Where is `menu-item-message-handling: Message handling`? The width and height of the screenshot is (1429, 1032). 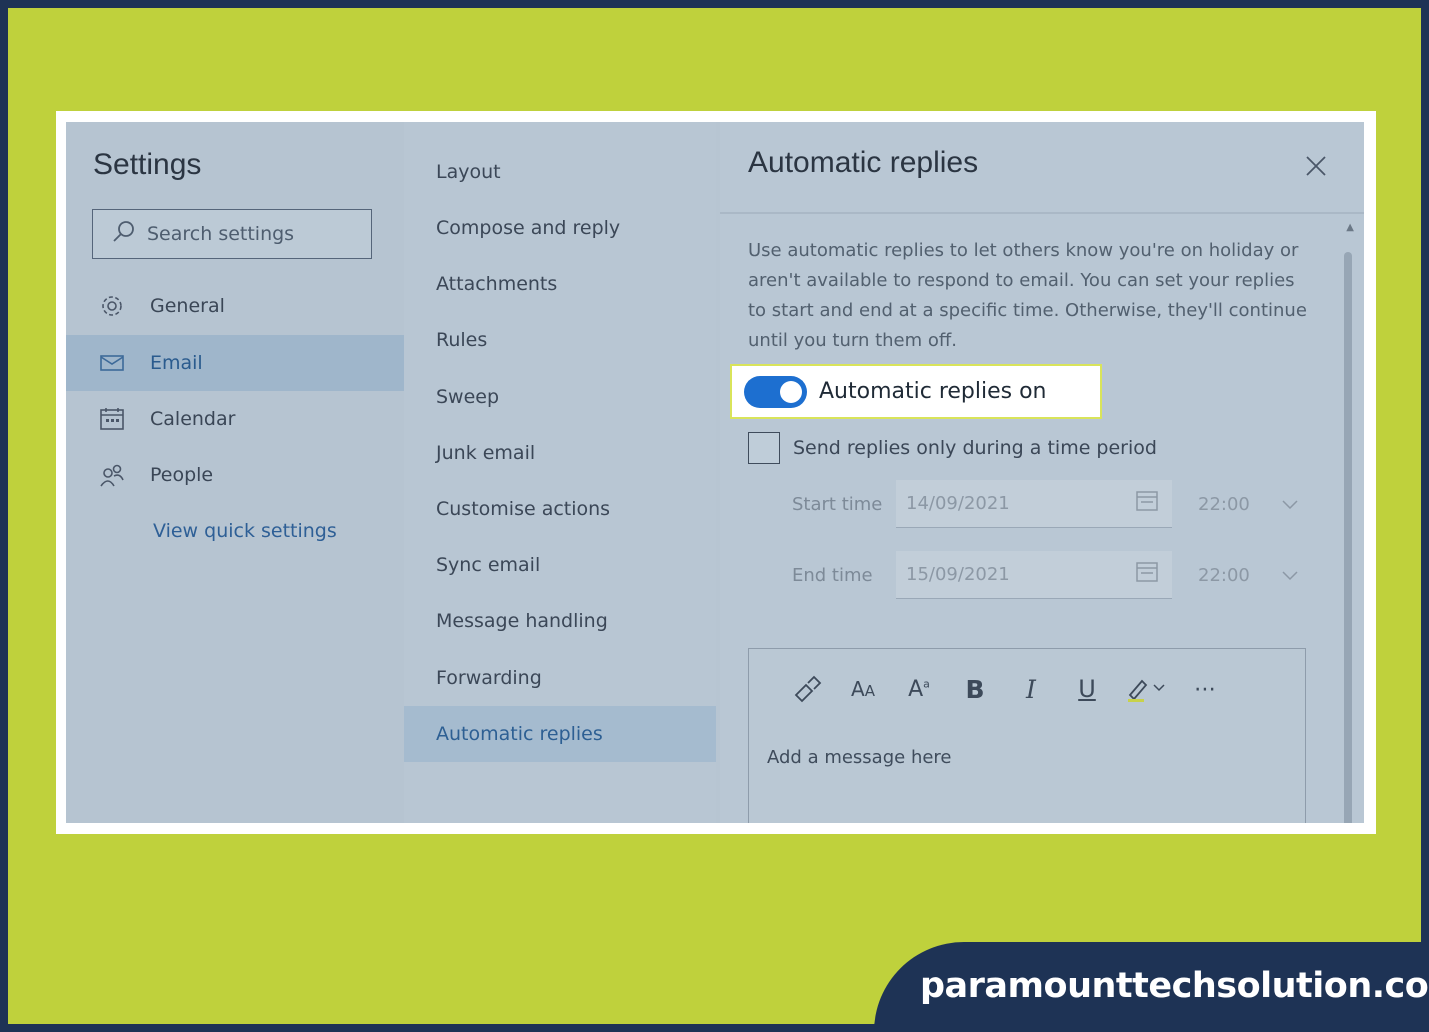
menu-item-message-handling: Message handling is located at coordinates (560, 621).